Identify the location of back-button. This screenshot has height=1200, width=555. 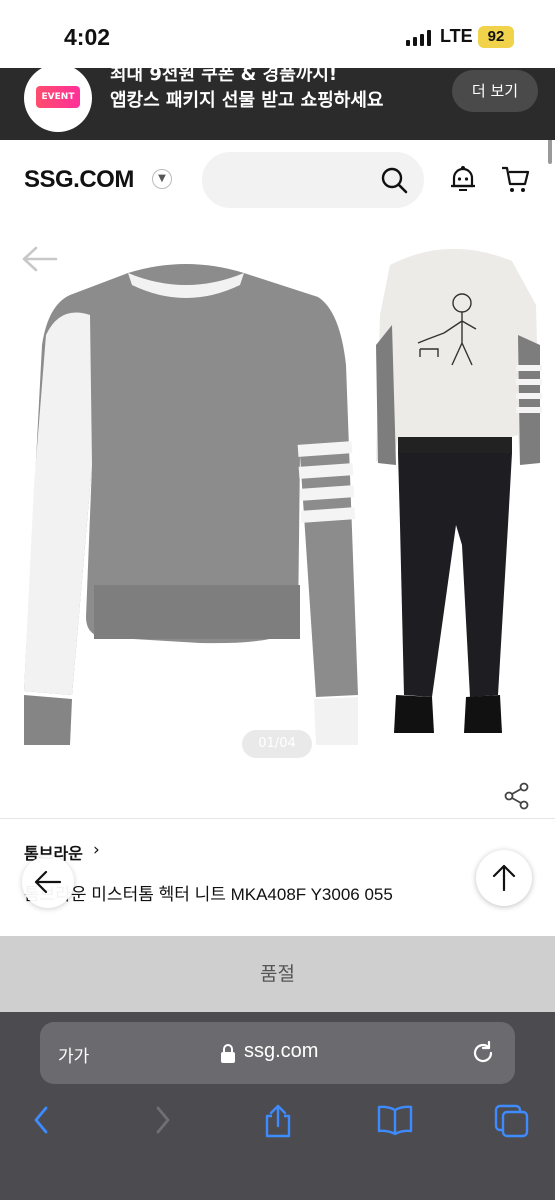
(48, 882).